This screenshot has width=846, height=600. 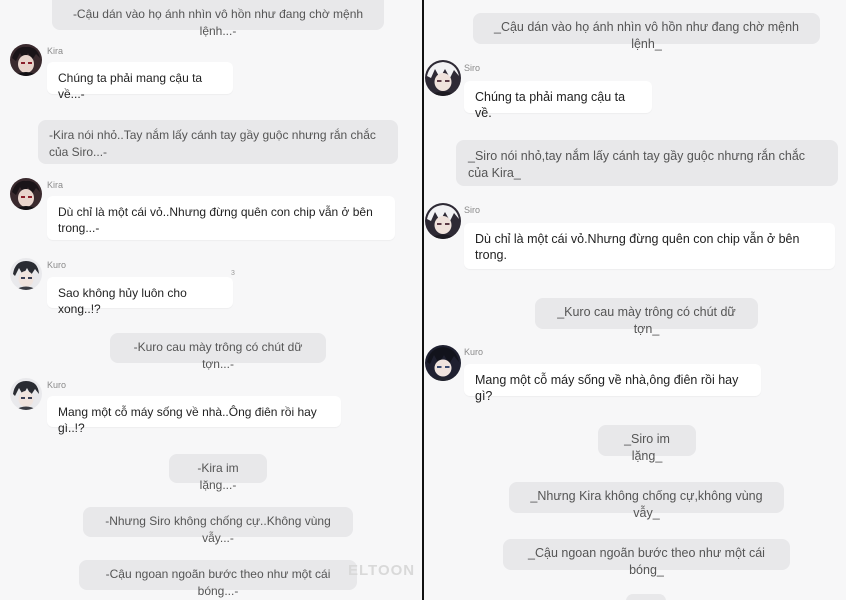 I want to click on message-bubble: Sao không hủy luôn cho xong..!?, so click(x=140, y=296).